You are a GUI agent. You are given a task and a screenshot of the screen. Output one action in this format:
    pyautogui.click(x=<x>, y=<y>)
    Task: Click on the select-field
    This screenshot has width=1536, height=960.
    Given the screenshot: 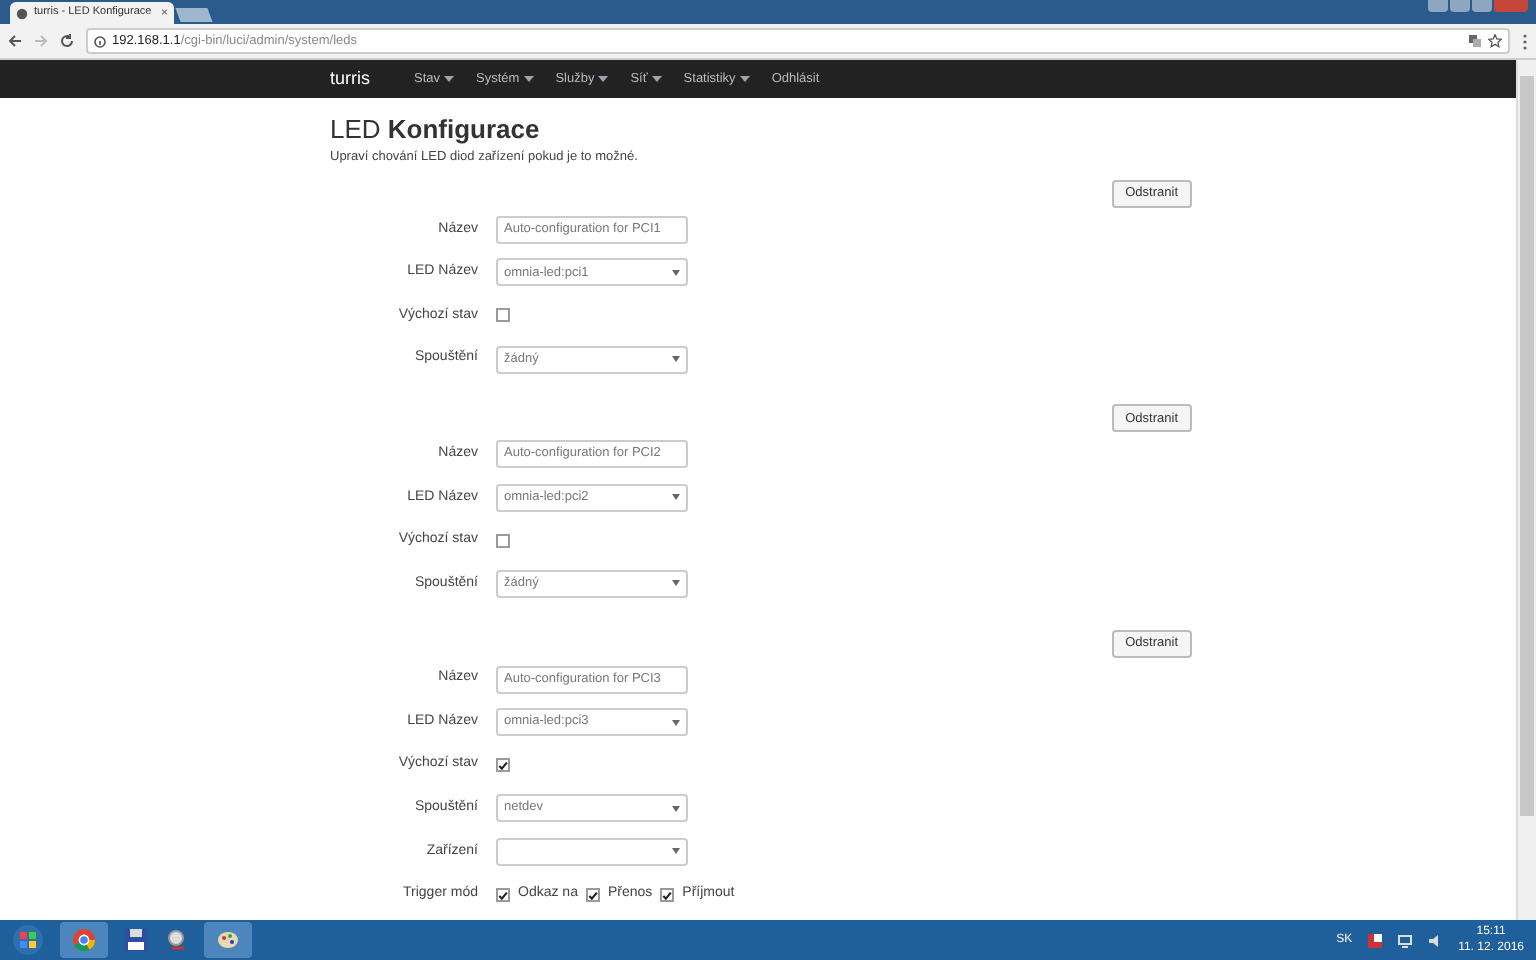 What is the action you would take?
    pyautogui.click(x=592, y=851)
    